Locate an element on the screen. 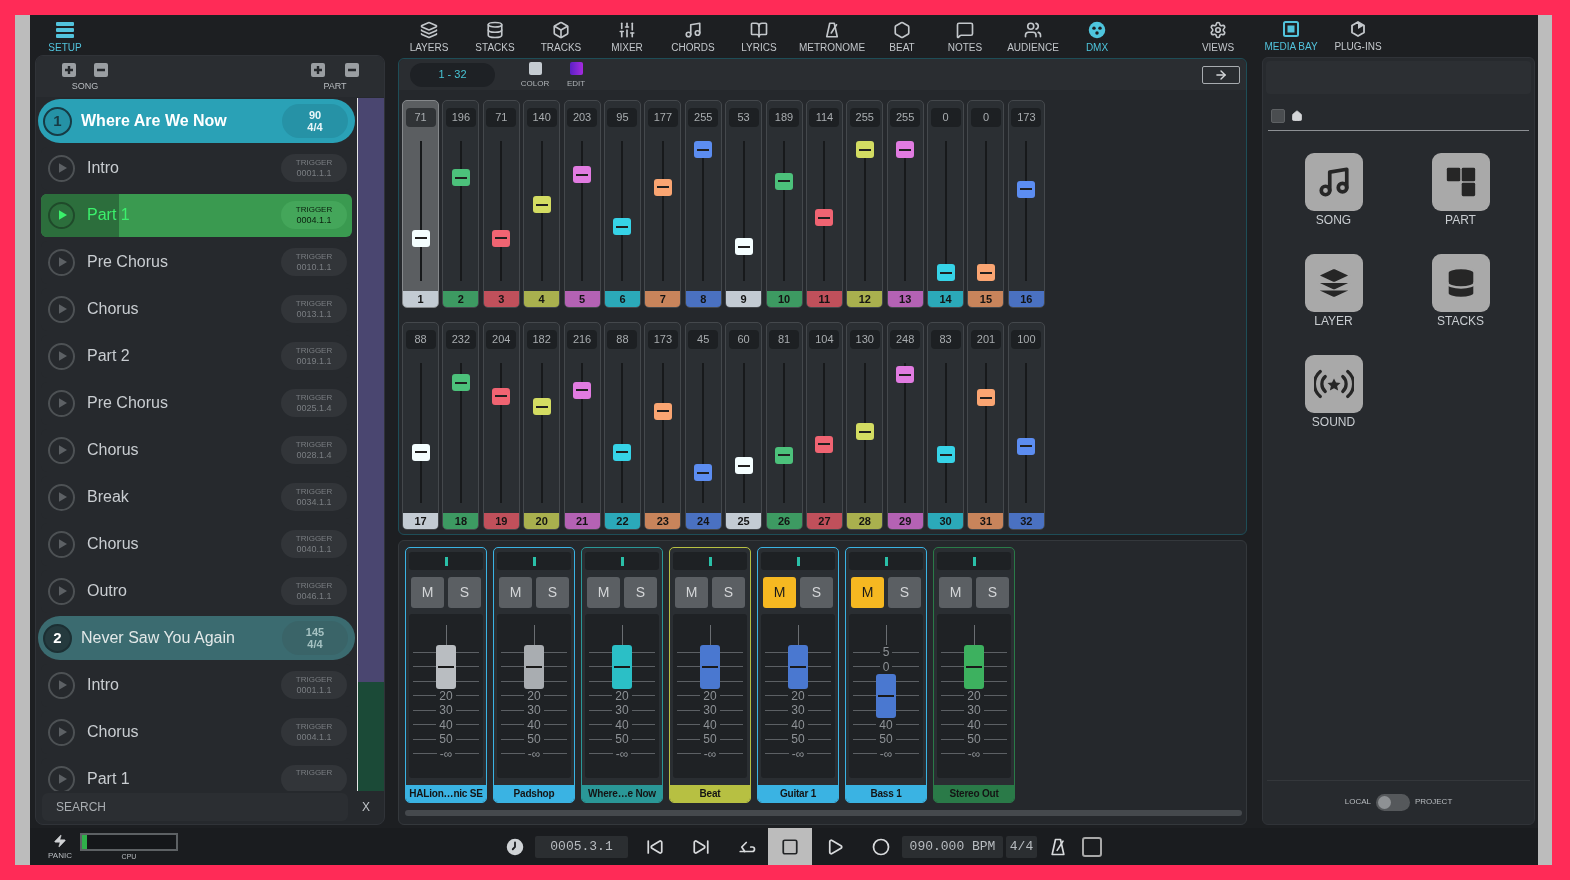 This screenshot has width=1570, height=880. media-bay-item: PART is located at coordinates (1460, 190).